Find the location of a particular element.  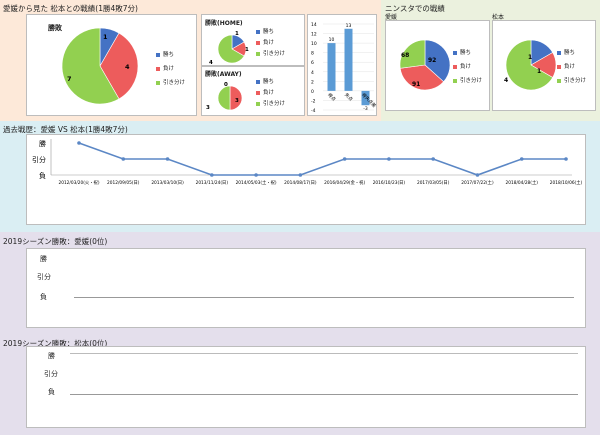

goals-ytick: 12 is located at coordinates (314, 35).